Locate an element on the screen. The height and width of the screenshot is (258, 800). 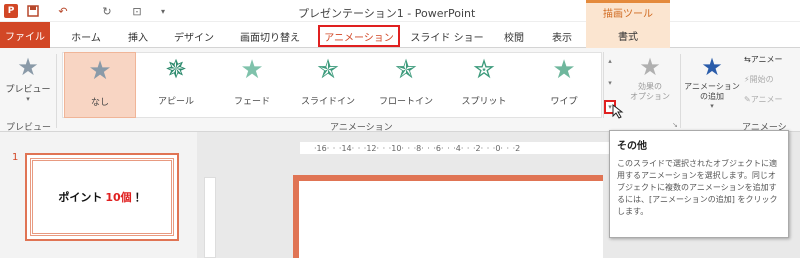
burst-star-icon: ✵ is located at coordinates (176, 70).